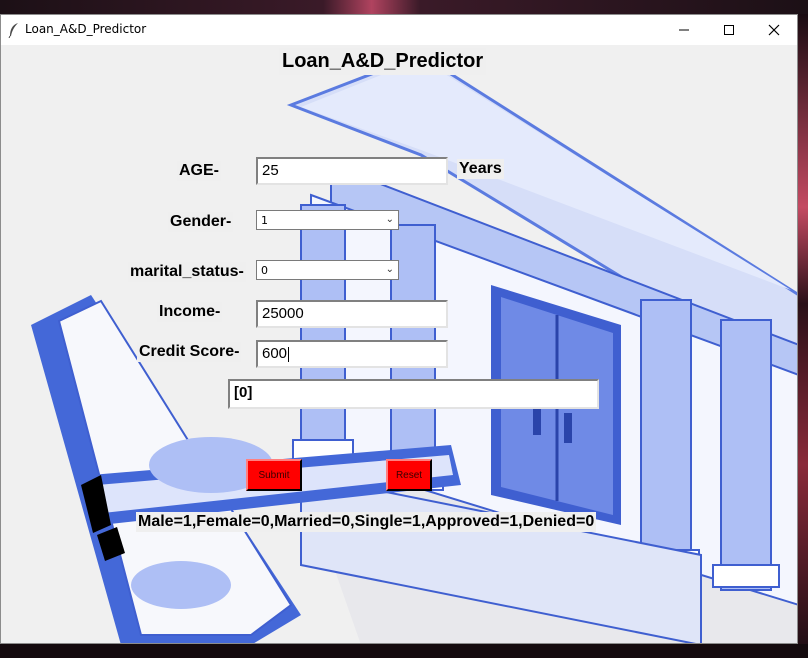 The image size is (808, 658). I want to click on credit-score-value: 600, so click(275, 353).